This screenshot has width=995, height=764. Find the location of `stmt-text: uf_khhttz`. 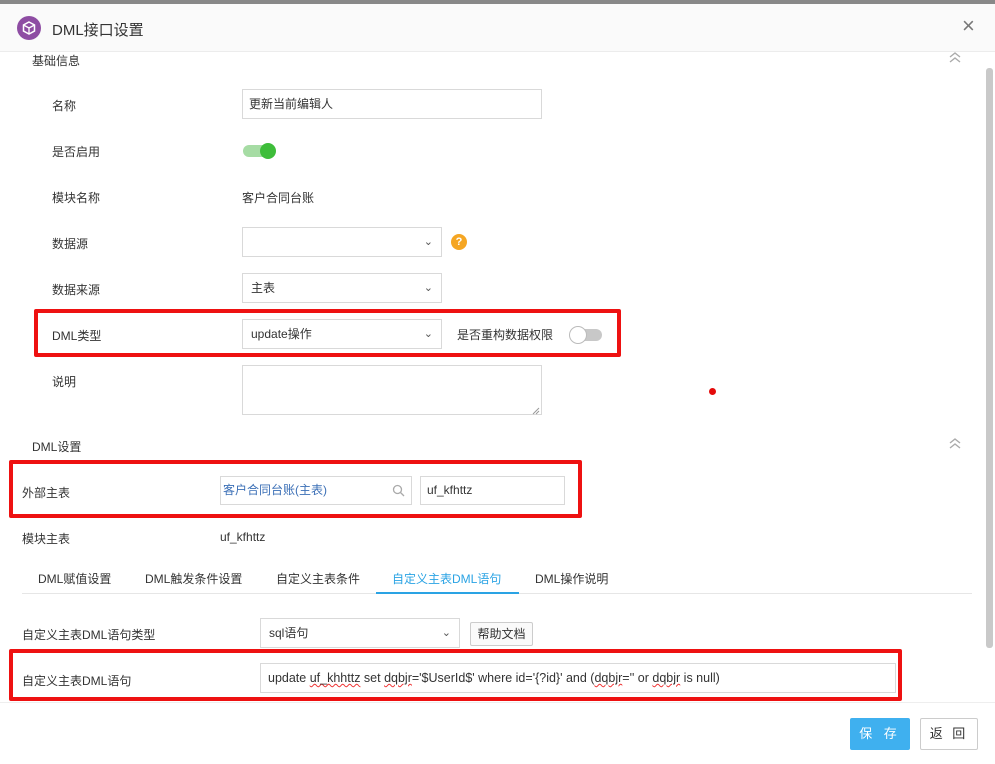

stmt-text: uf_khhttz is located at coordinates (335, 678).